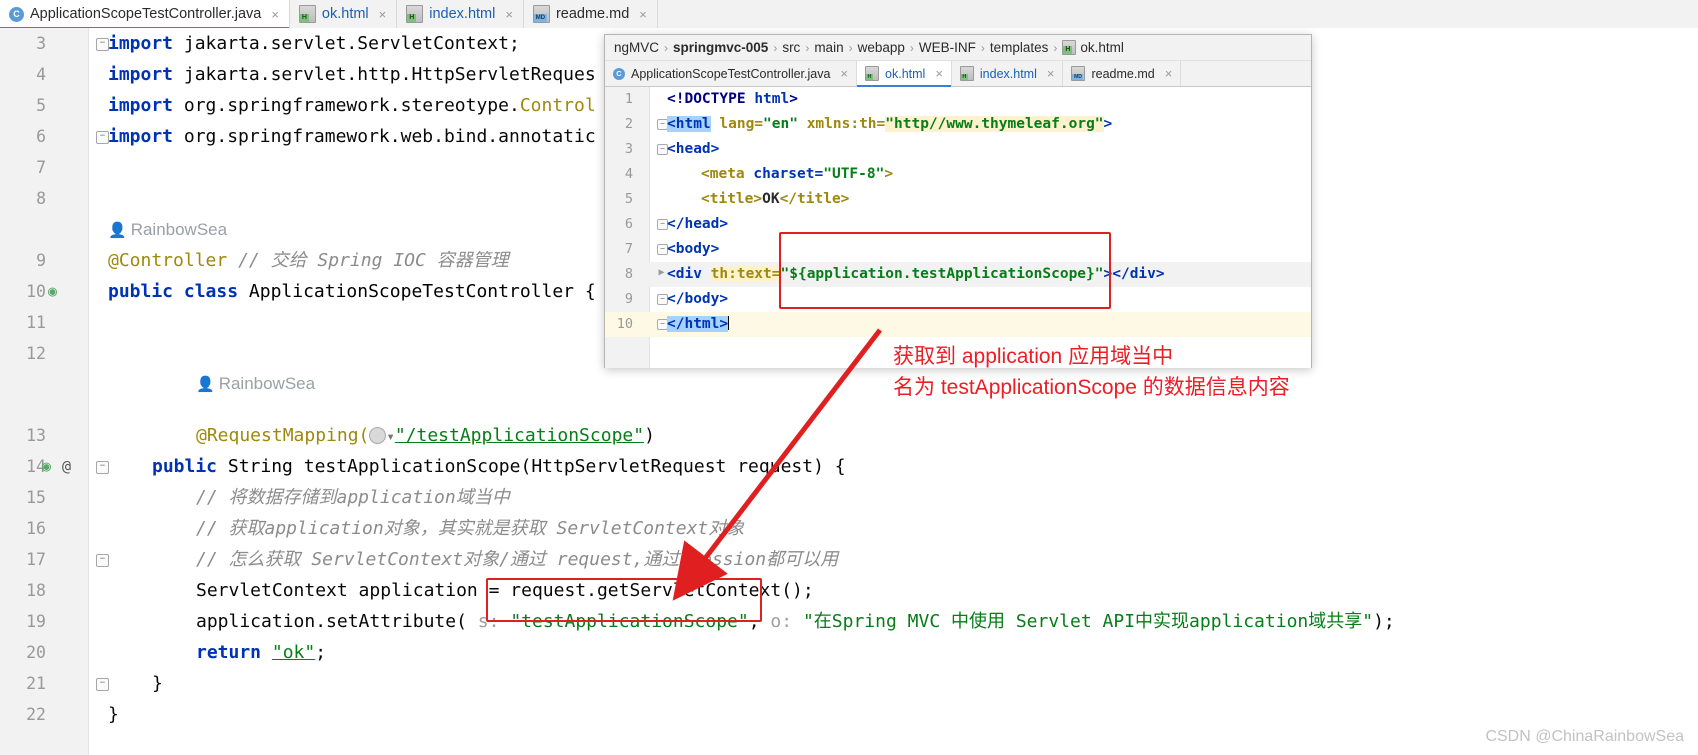  What do you see at coordinates (628, 99) in the screenshot?
I see `line-number: 1` at bounding box center [628, 99].